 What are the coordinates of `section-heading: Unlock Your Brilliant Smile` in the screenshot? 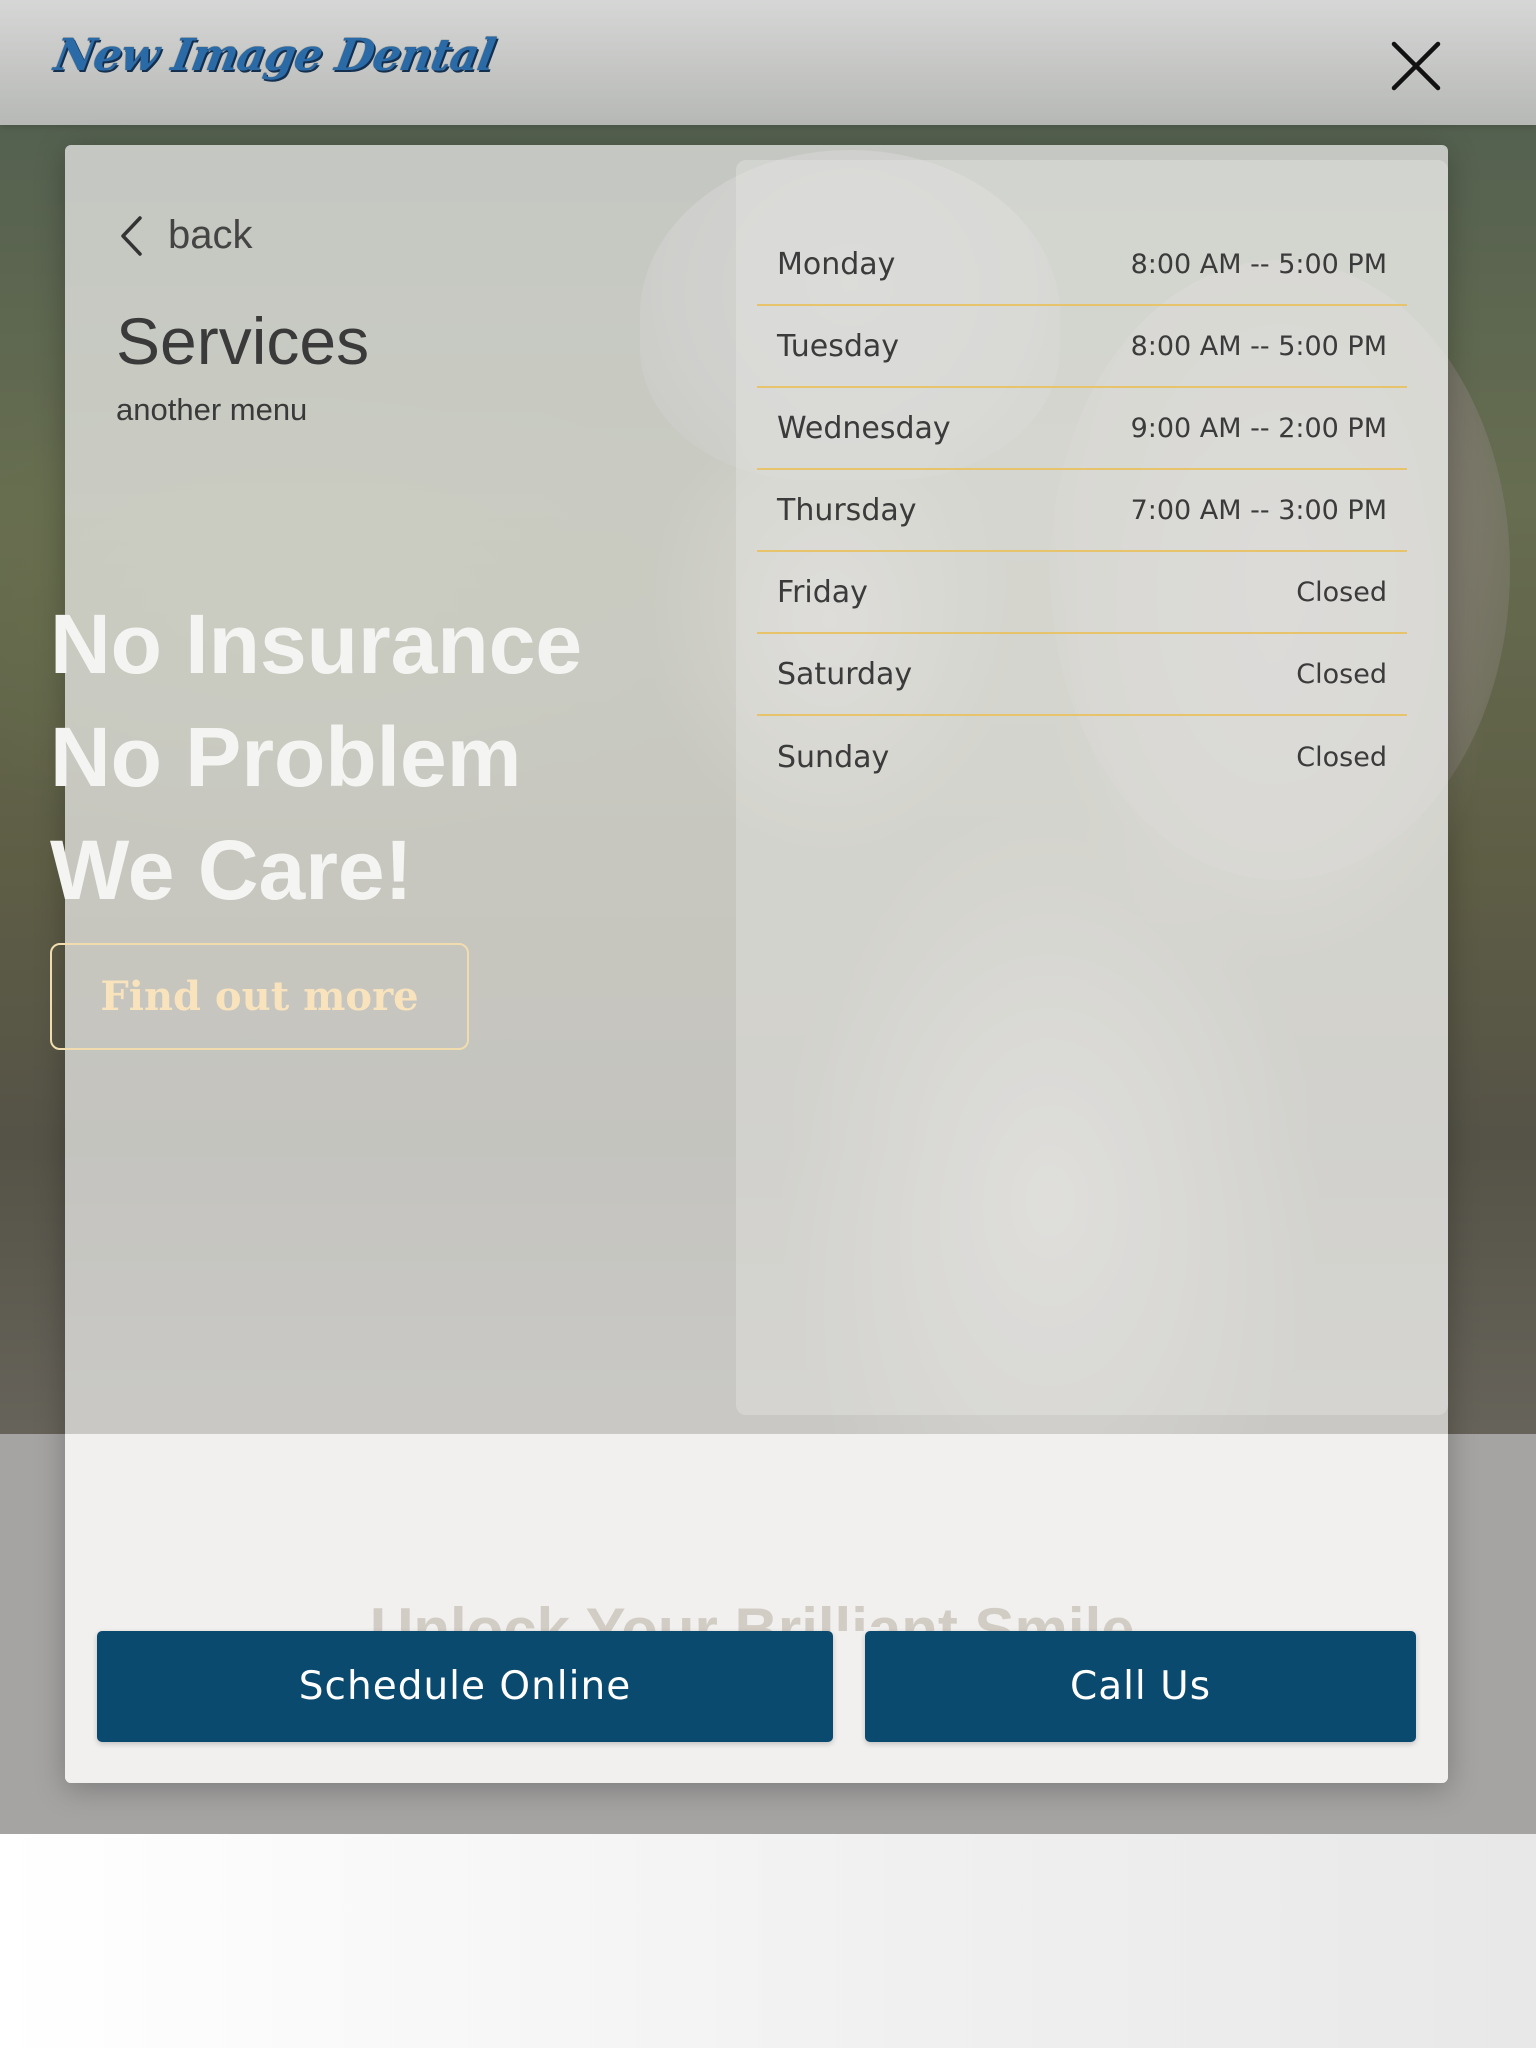 It's located at (752, 1613).